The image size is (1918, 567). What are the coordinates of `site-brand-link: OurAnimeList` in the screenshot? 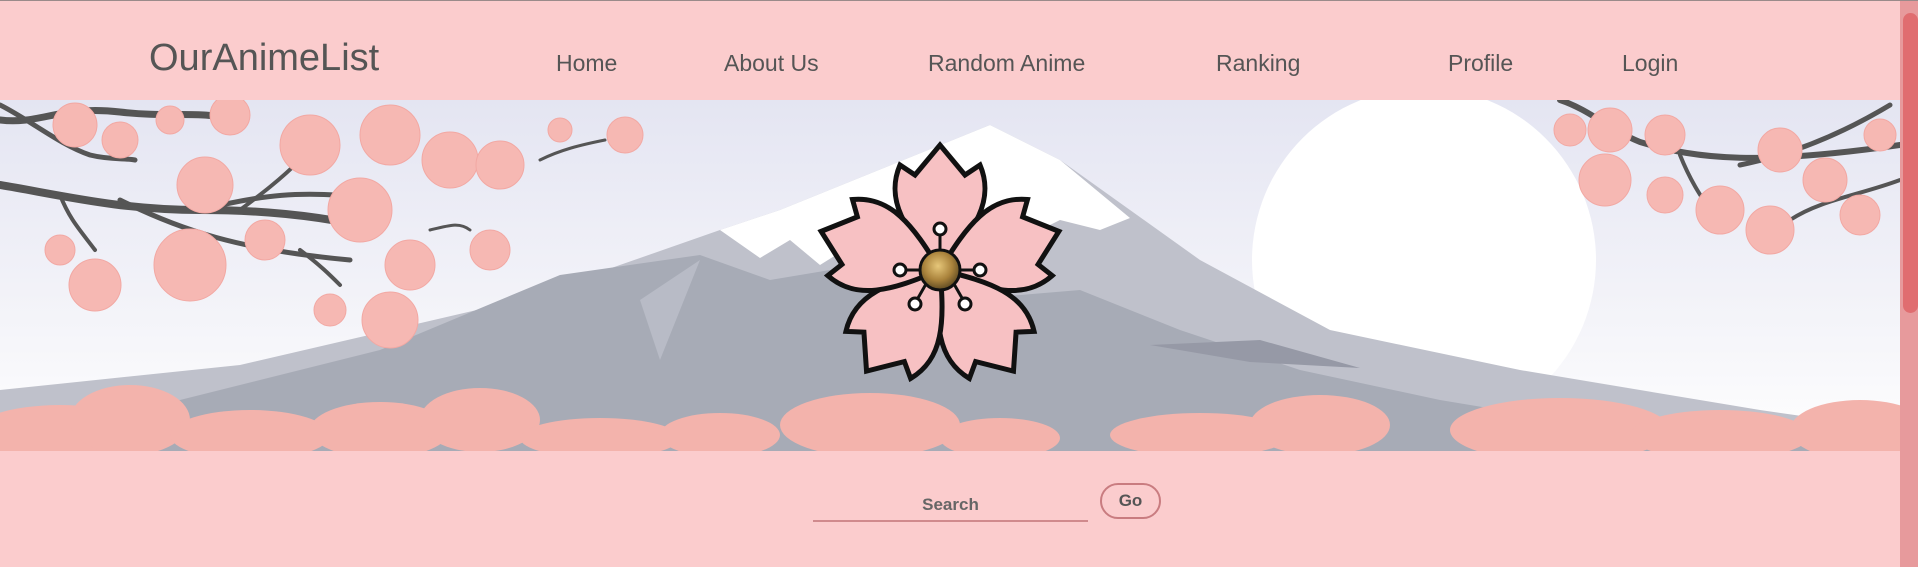 It's located at (264, 58).